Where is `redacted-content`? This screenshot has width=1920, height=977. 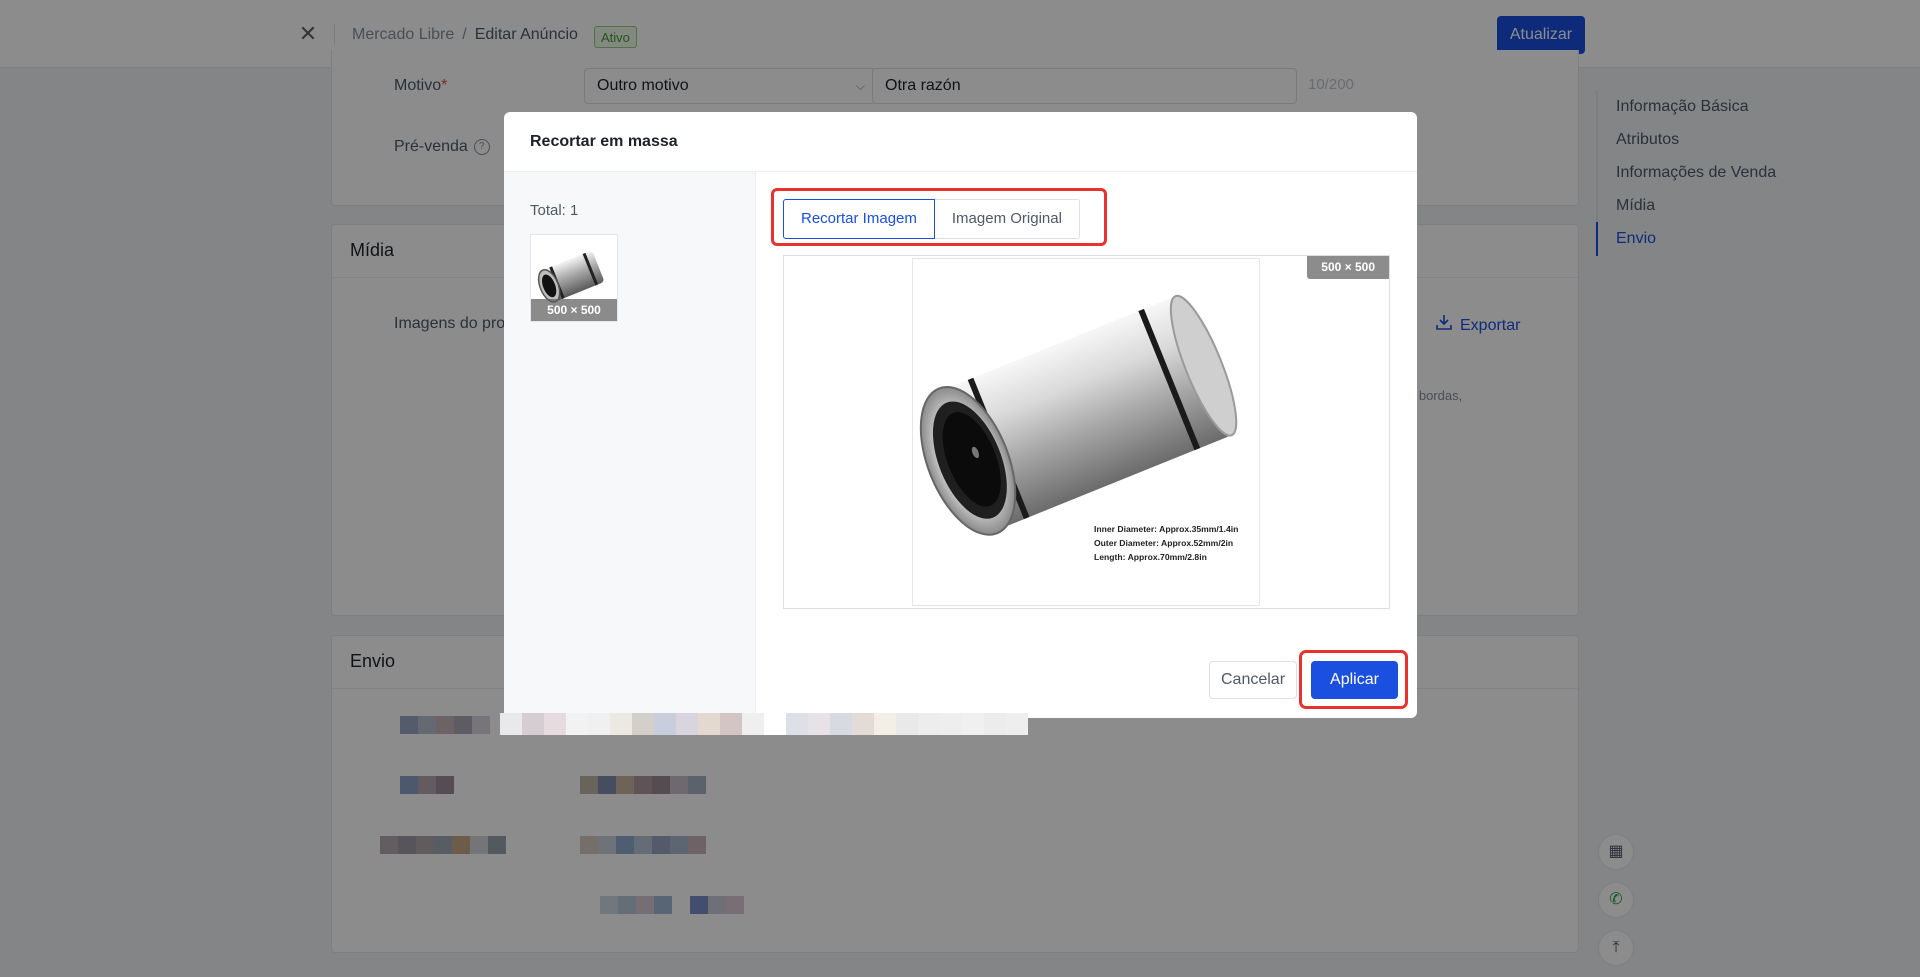 redacted-content is located at coordinates (769, 724).